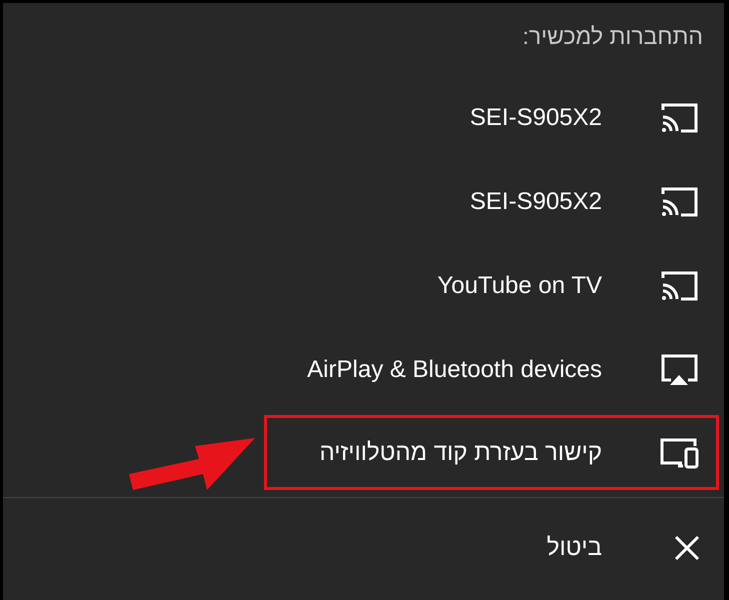 Image resolution: width=729 pixels, height=600 pixels. Describe the element at coordinates (363, 370) in the screenshot. I see `device-item: AirPlay & Bluetooth devices` at that location.